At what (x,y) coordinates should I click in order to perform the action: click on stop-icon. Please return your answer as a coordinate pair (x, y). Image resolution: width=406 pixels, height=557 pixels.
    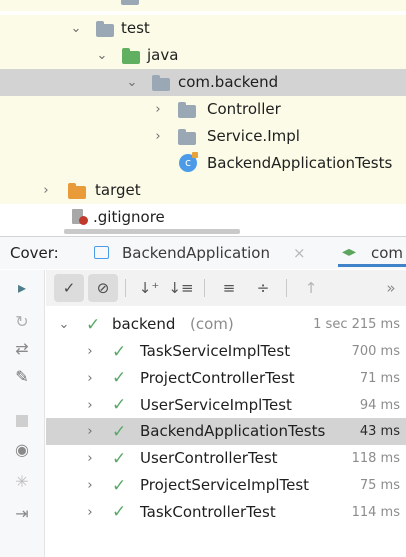
    Looking at the image, I should click on (22, 421).